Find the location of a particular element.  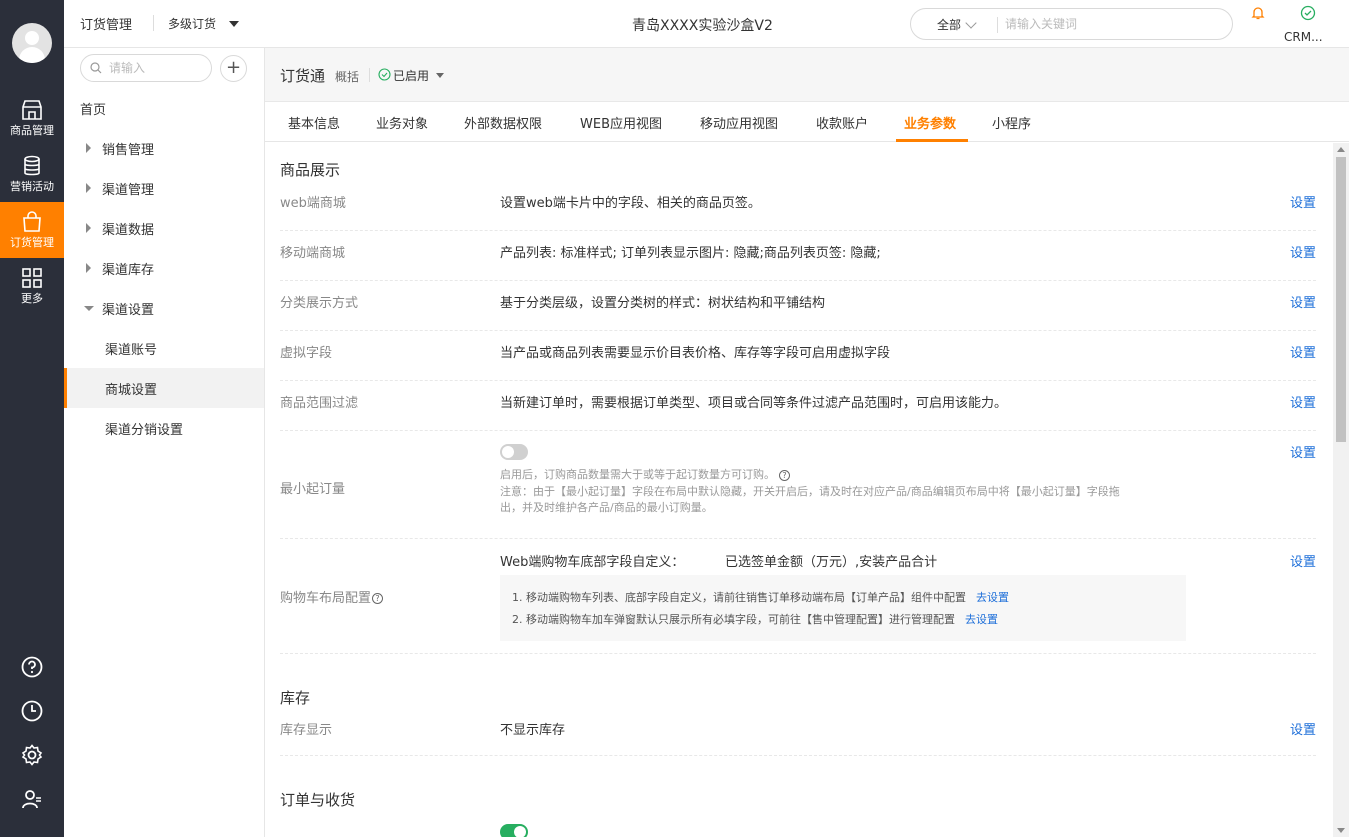

rail-item-marketing: 营销活动 is located at coordinates (32, 174).